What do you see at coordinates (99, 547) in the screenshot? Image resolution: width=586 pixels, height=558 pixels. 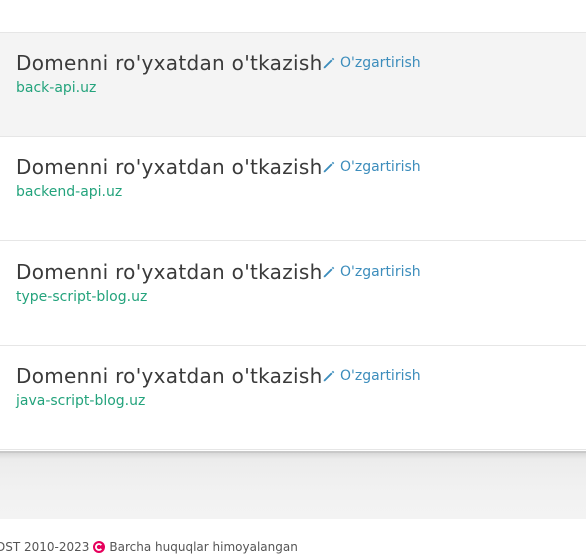 I see `brand-logo-icon` at bounding box center [99, 547].